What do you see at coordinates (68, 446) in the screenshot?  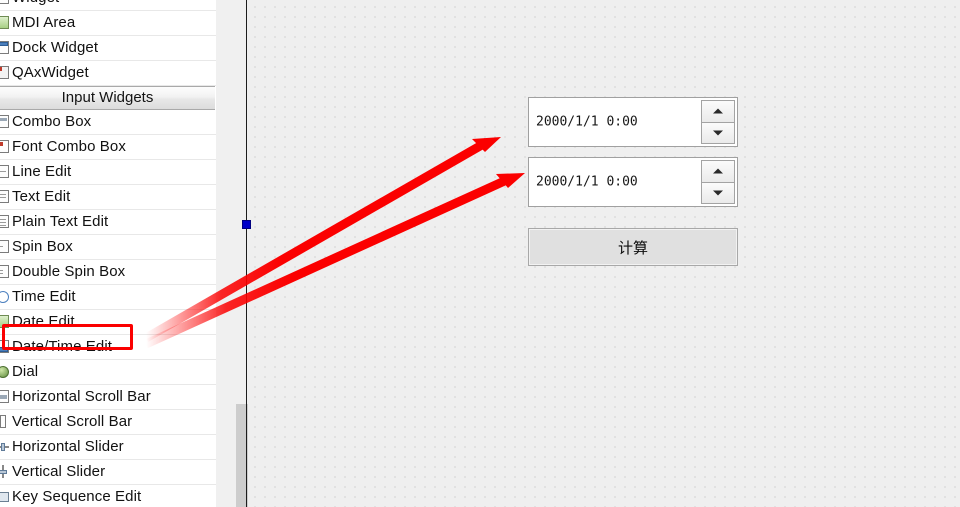 I see `widget-box-item-label: Horizontal Slider` at bounding box center [68, 446].